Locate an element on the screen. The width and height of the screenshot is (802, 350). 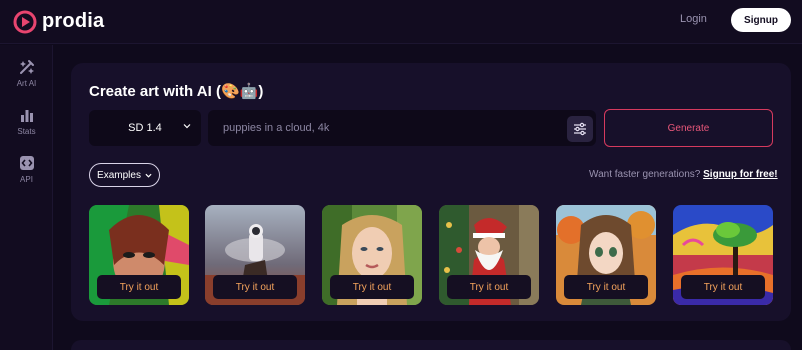
sidebar: Art AI Stats API is located at coordinates (26, 197).